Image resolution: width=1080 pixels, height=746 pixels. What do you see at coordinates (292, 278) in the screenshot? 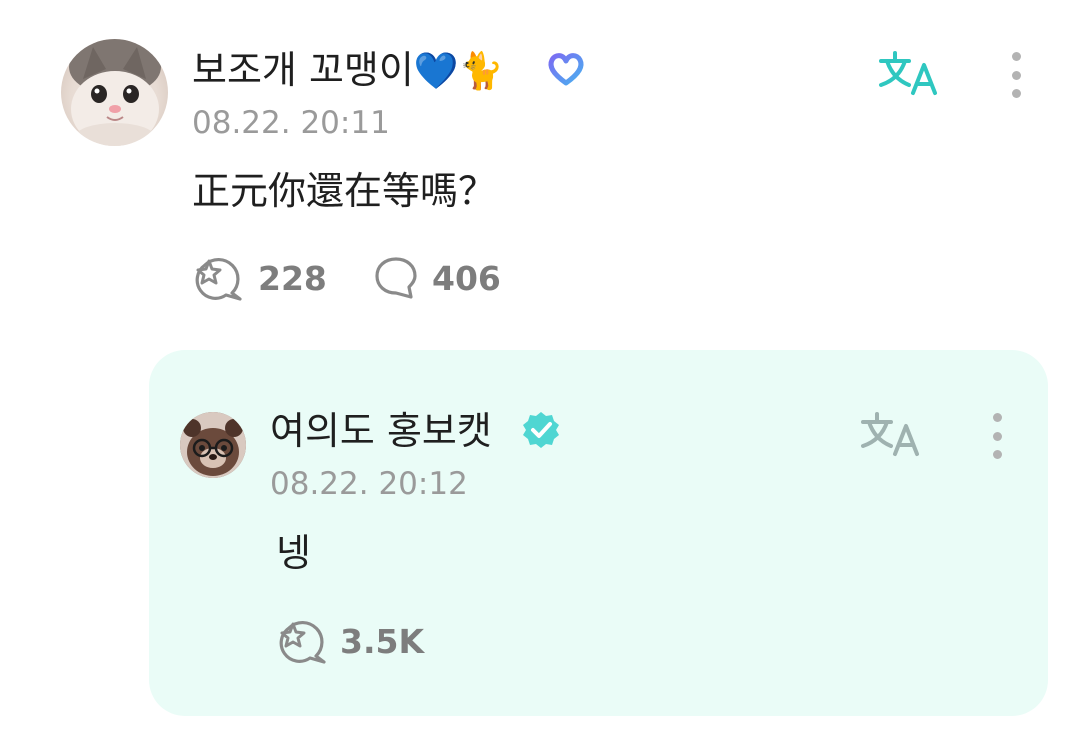
I see `post-like-count: 228` at bounding box center [292, 278].